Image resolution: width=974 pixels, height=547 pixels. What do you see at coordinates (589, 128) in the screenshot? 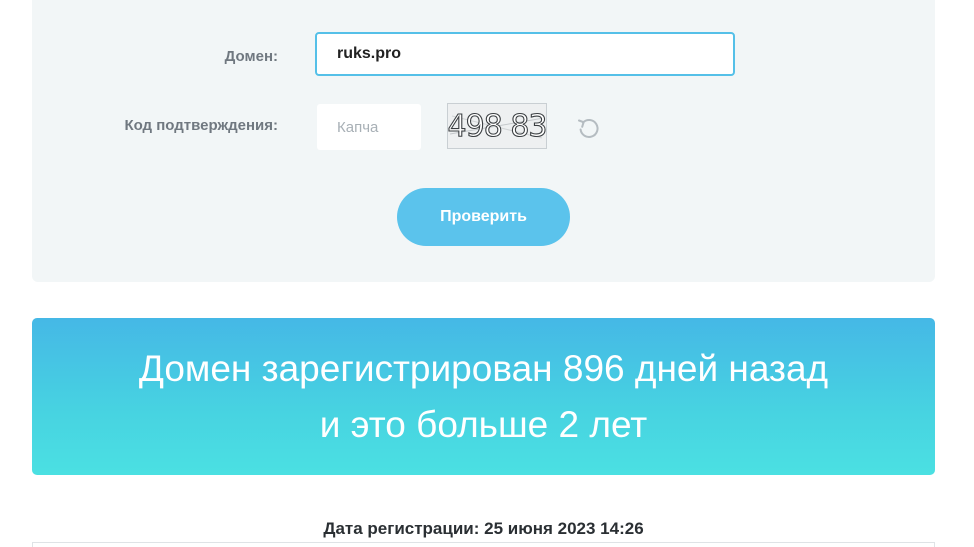
I see `refresh-icon` at bounding box center [589, 128].